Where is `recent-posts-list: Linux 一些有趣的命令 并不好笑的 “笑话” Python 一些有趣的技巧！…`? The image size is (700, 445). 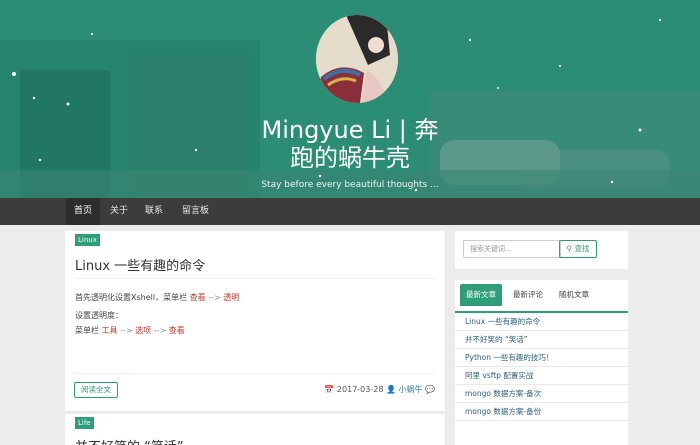
recent-posts-list: Linux 一些有趣的命令 并不好笑的 “笑话” Python 一些有趣的技巧！… is located at coordinates (541, 367).